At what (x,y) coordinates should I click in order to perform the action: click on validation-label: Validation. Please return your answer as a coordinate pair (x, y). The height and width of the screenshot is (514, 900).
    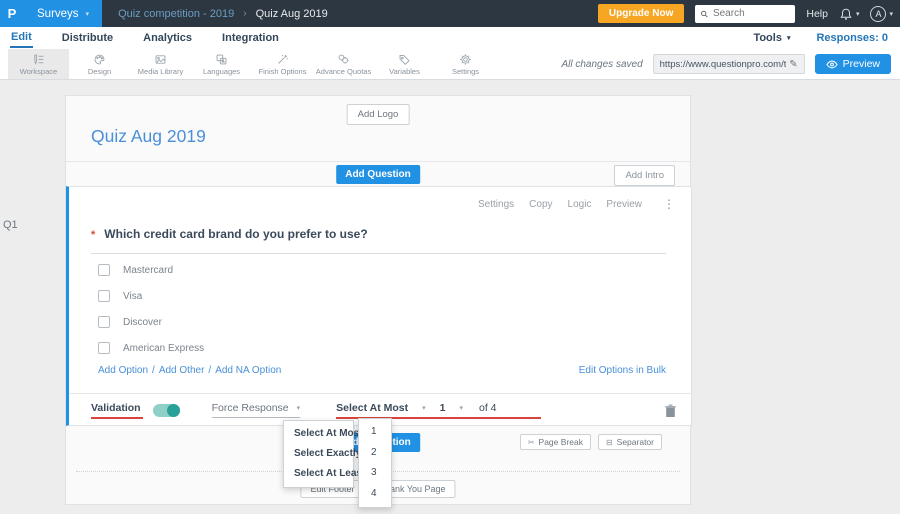
    Looking at the image, I should click on (117, 410).